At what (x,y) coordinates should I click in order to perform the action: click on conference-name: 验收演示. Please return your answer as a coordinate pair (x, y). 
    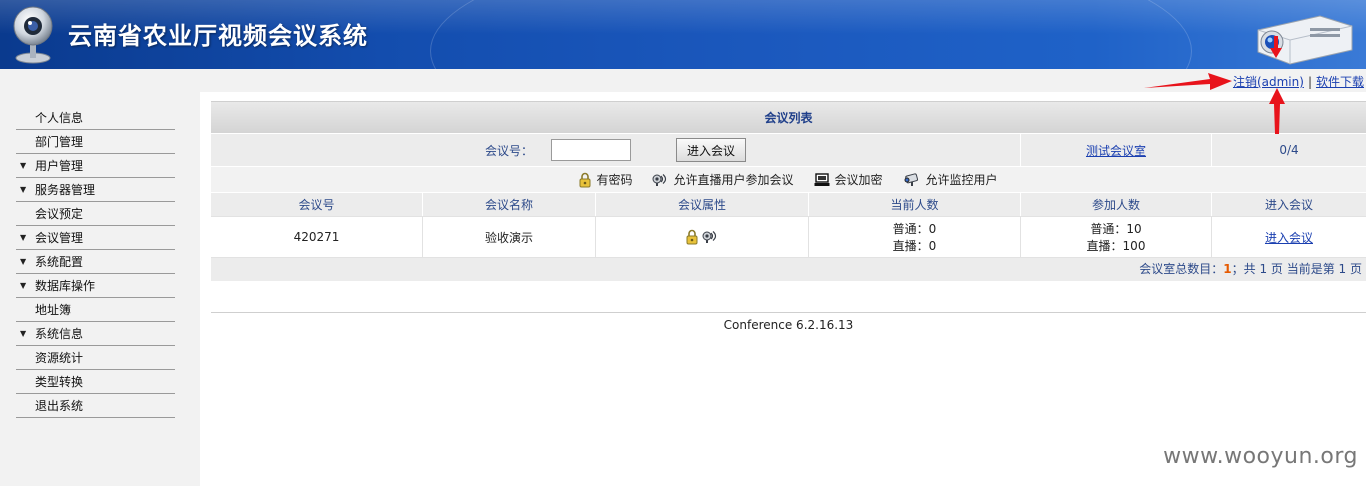
    Looking at the image, I should click on (509, 237).